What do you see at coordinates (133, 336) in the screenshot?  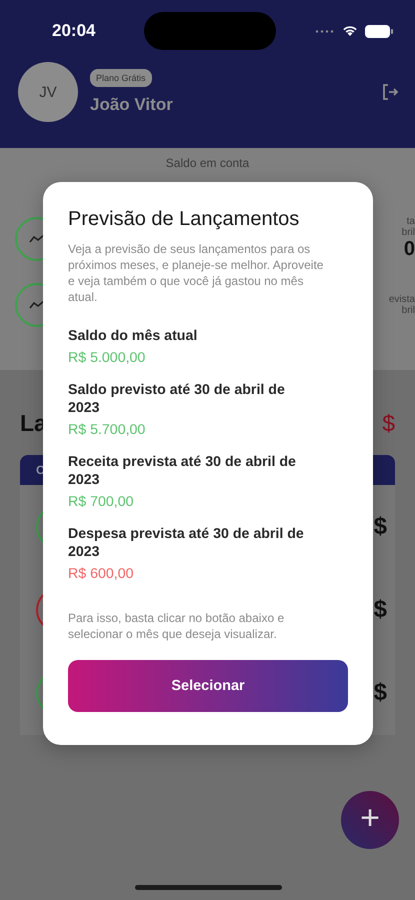 I see `forecast-label: Saldo do mês atual` at bounding box center [133, 336].